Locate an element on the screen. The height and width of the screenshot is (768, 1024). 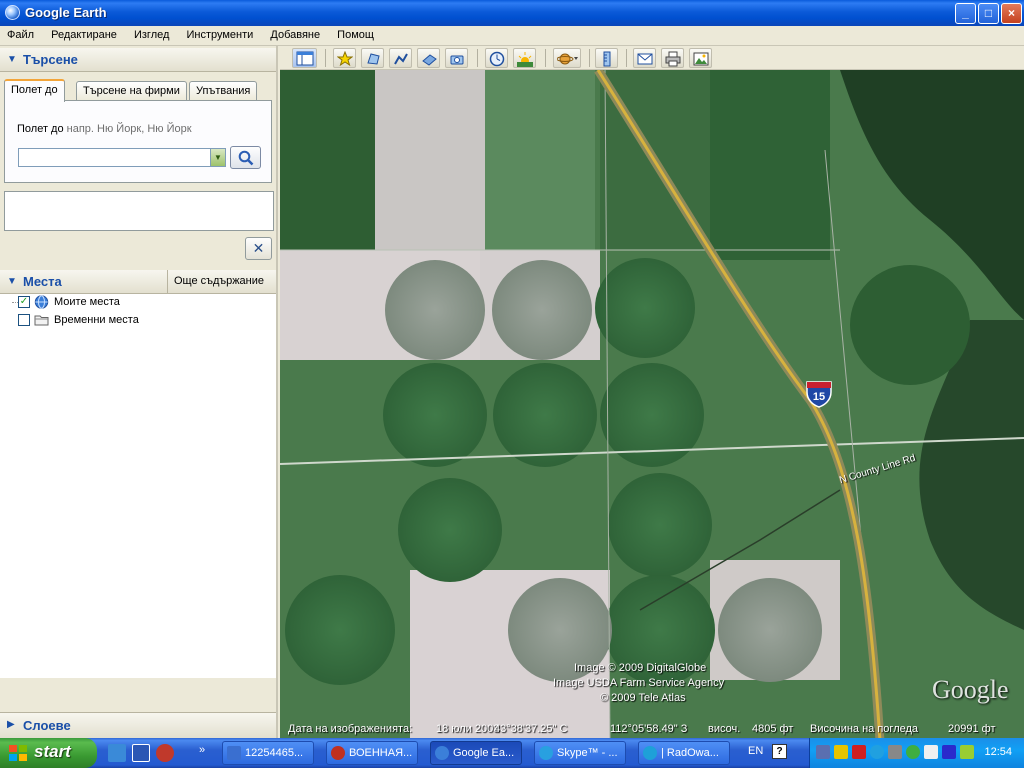
switch-sky-button is located at coordinates (567, 58).